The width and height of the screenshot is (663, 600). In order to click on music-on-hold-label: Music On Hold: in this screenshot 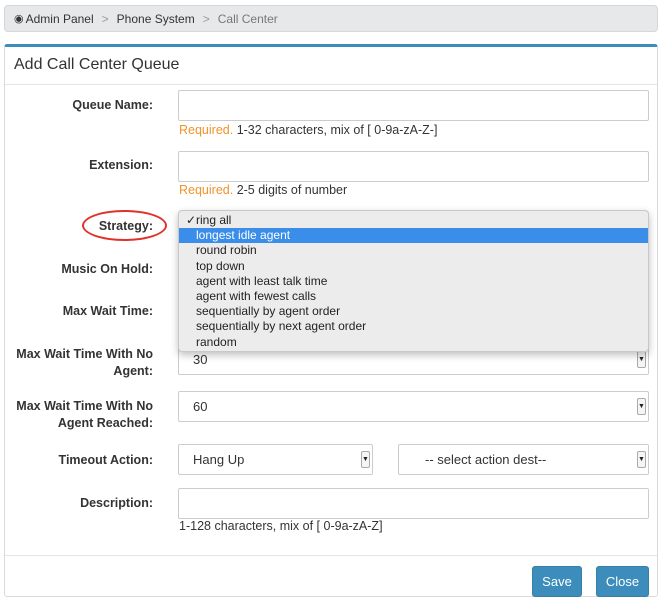, I will do `click(107, 269)`.